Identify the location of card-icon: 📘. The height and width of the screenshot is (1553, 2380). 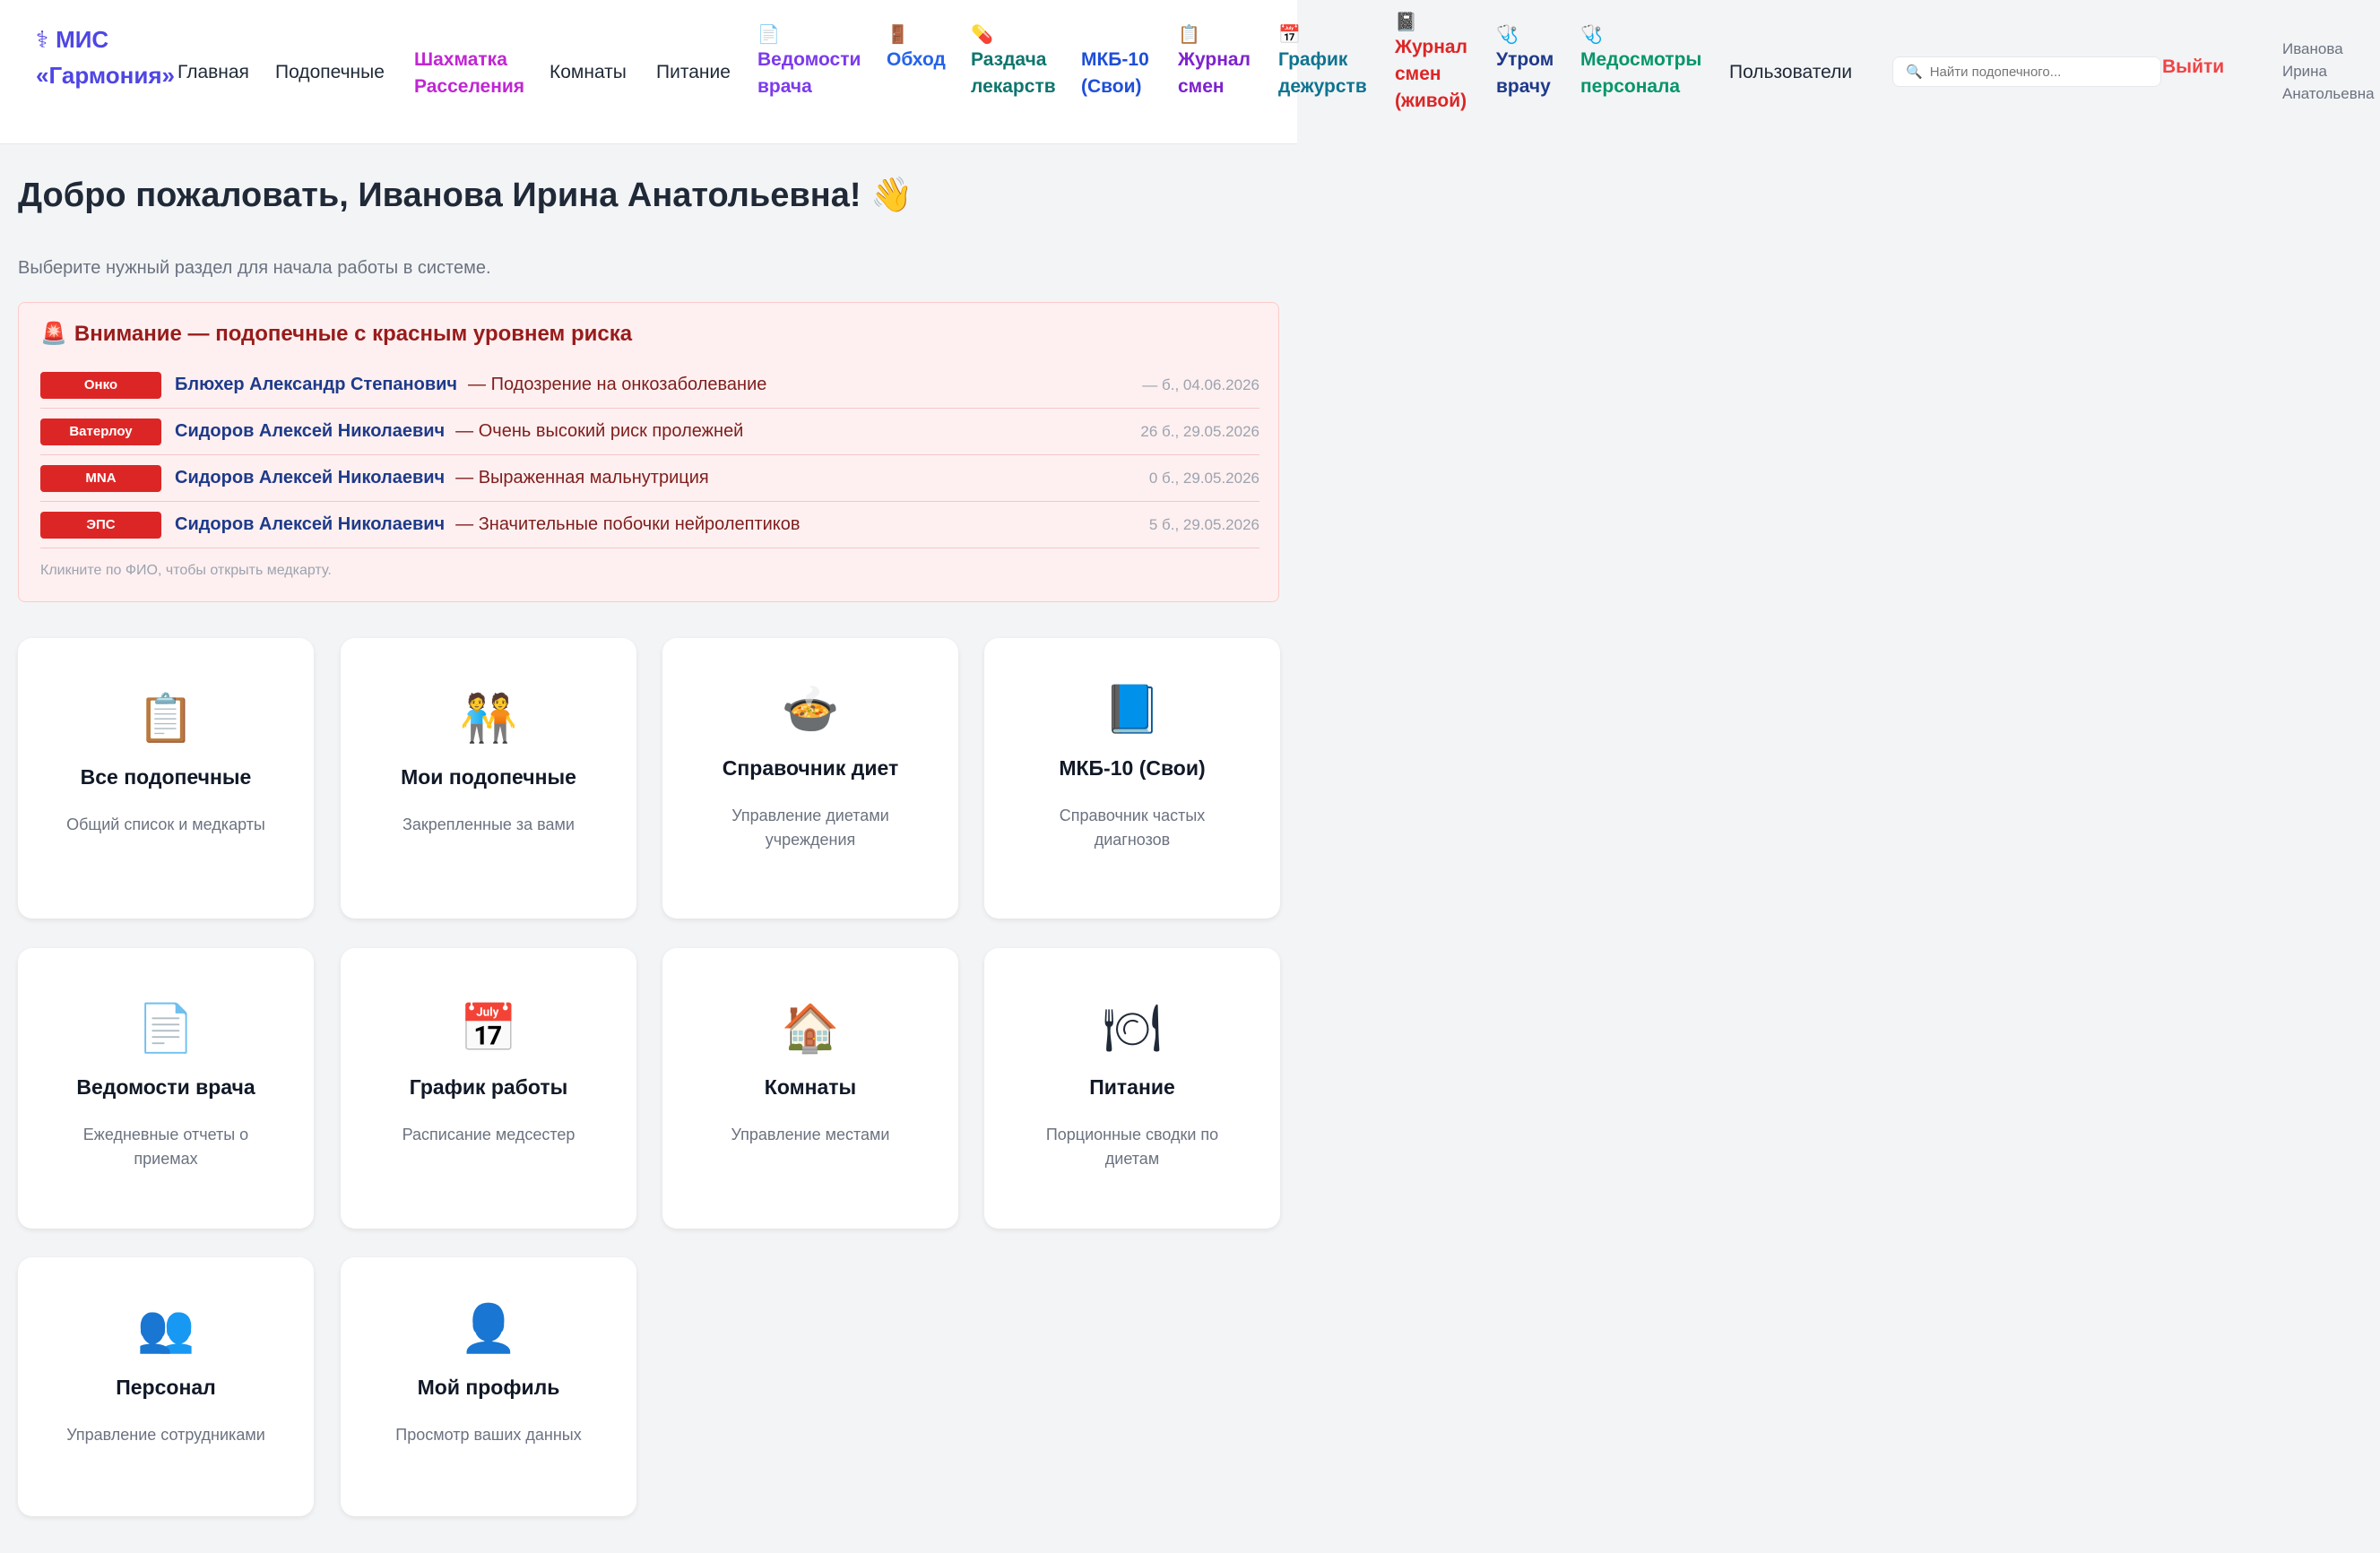
(1133, 710).